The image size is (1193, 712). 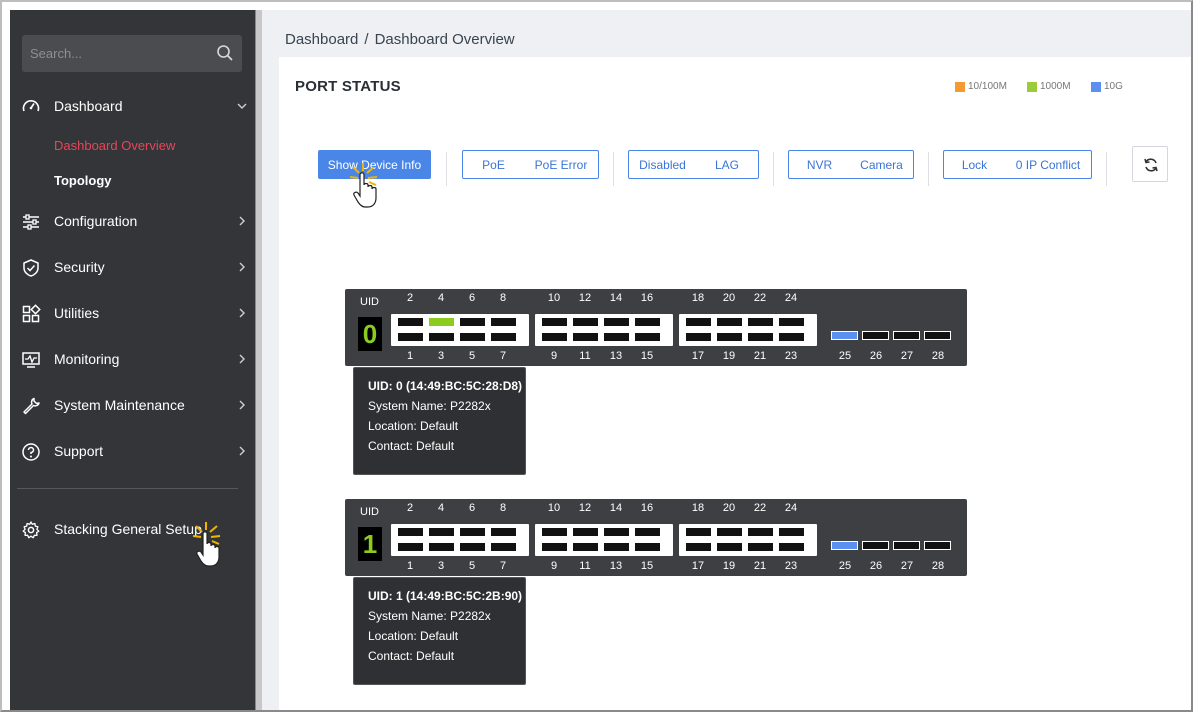 What do you see at coordinates (258, 360) in the screenshot?
I see `sidebar-resize-handle` at bounding box center [258, 360].